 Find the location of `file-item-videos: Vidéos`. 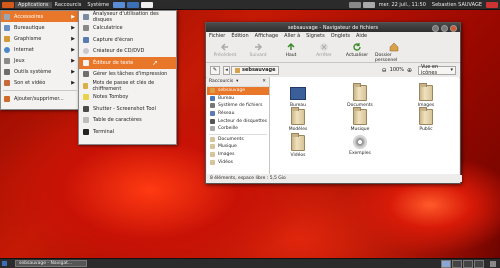

file-item-videos: Vidéos is located at coordinates (298, 145).